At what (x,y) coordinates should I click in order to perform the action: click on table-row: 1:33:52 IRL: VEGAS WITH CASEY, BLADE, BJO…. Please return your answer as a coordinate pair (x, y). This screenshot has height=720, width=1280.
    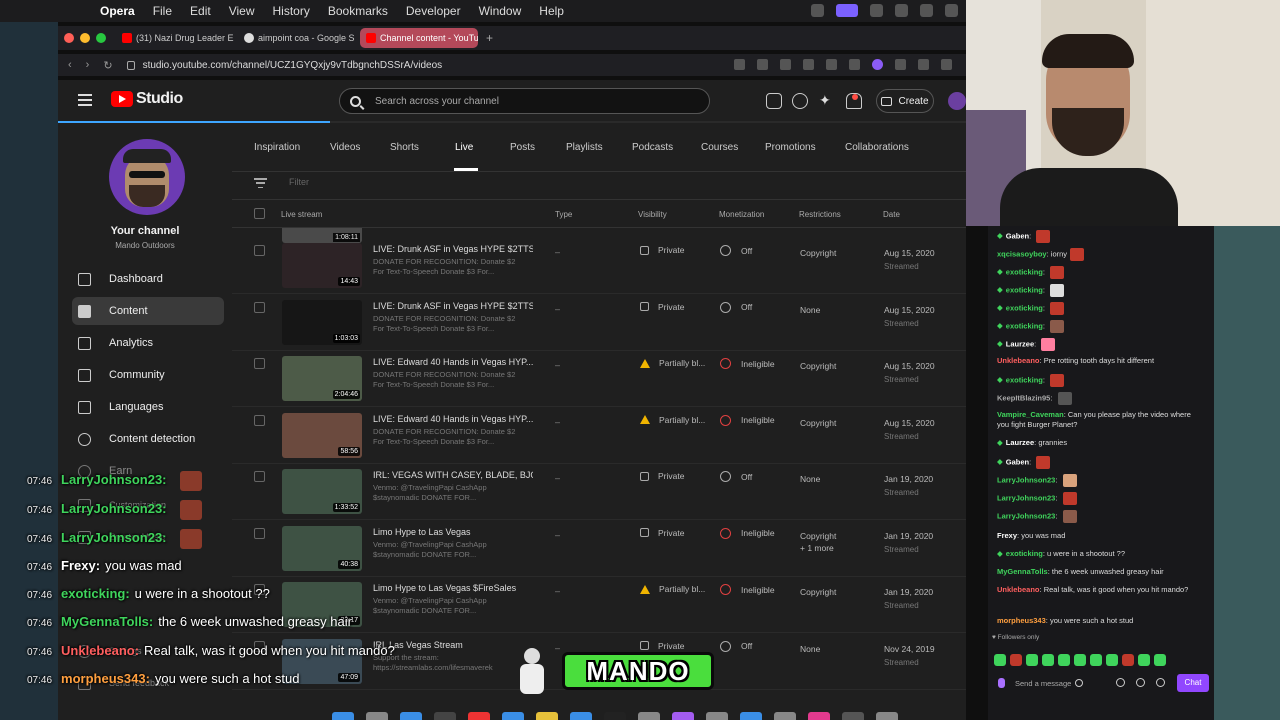
    Looking at the image, I should click on (599, 491).